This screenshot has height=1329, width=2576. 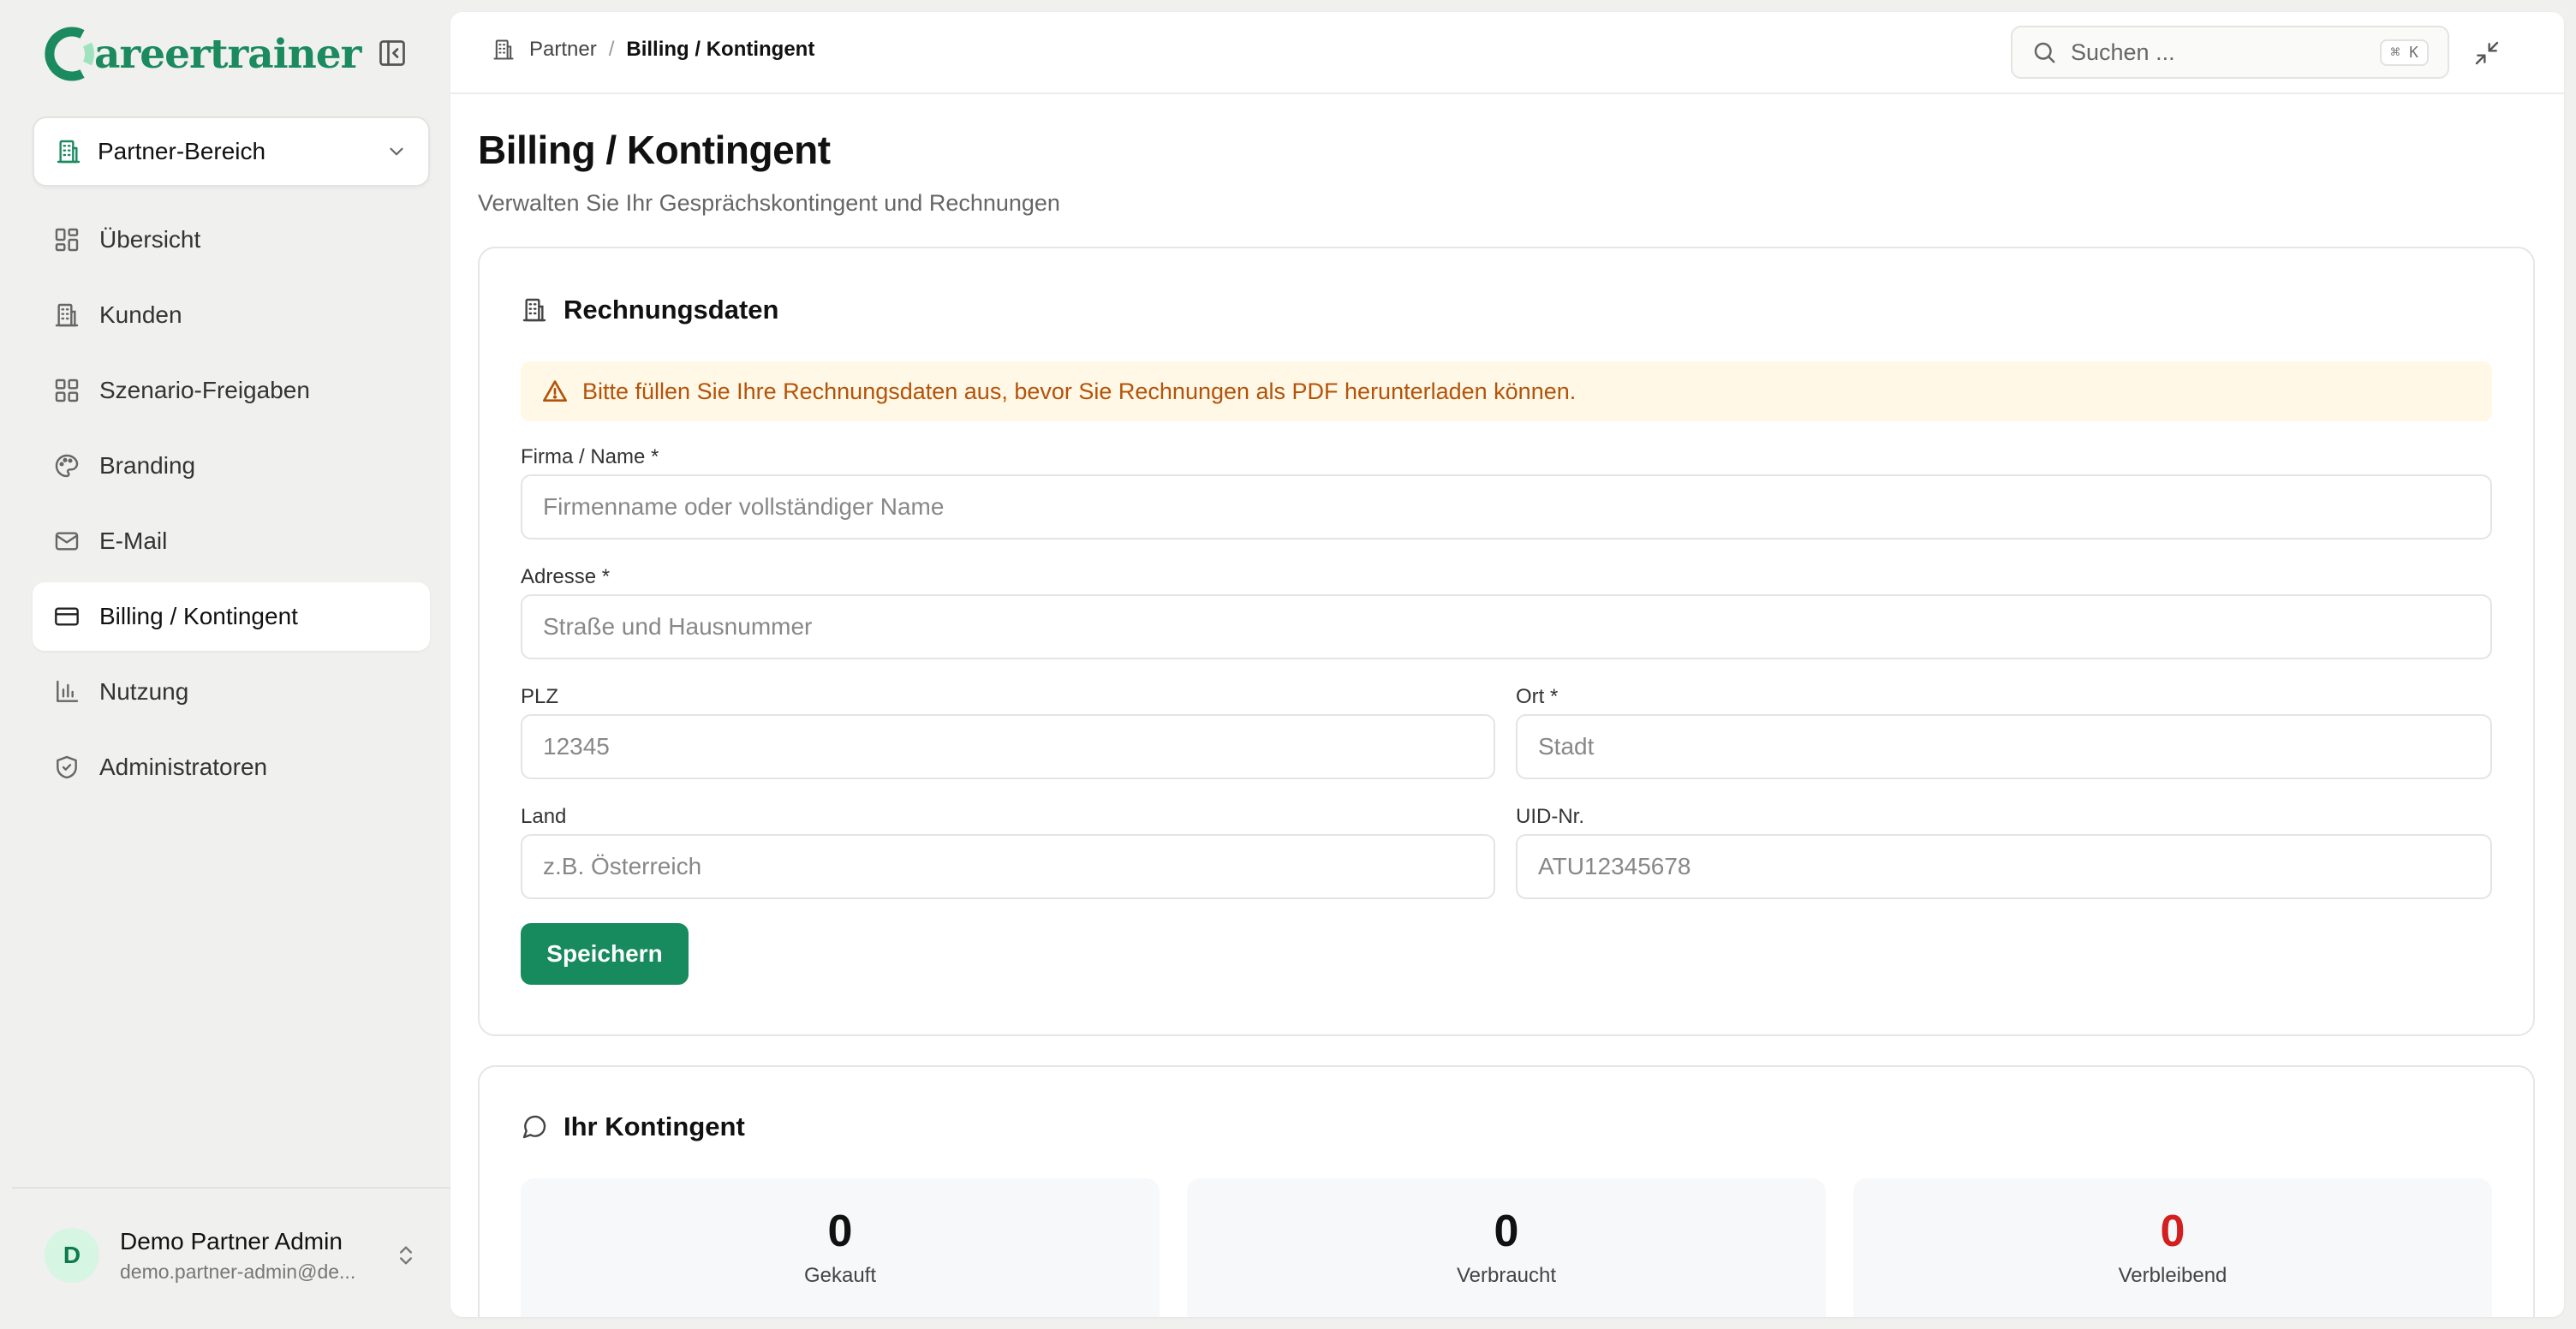 I want to click on sidebar-item-email: E-Mail, so click(x=231, y=541).